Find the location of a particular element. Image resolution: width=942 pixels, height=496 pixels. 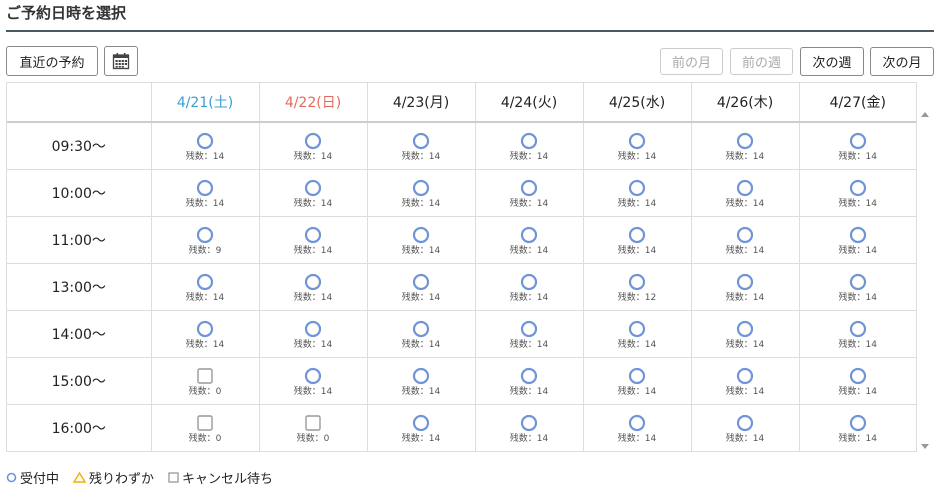

time-slot-cell: 残数：9 is located at coordinates (205, 240).